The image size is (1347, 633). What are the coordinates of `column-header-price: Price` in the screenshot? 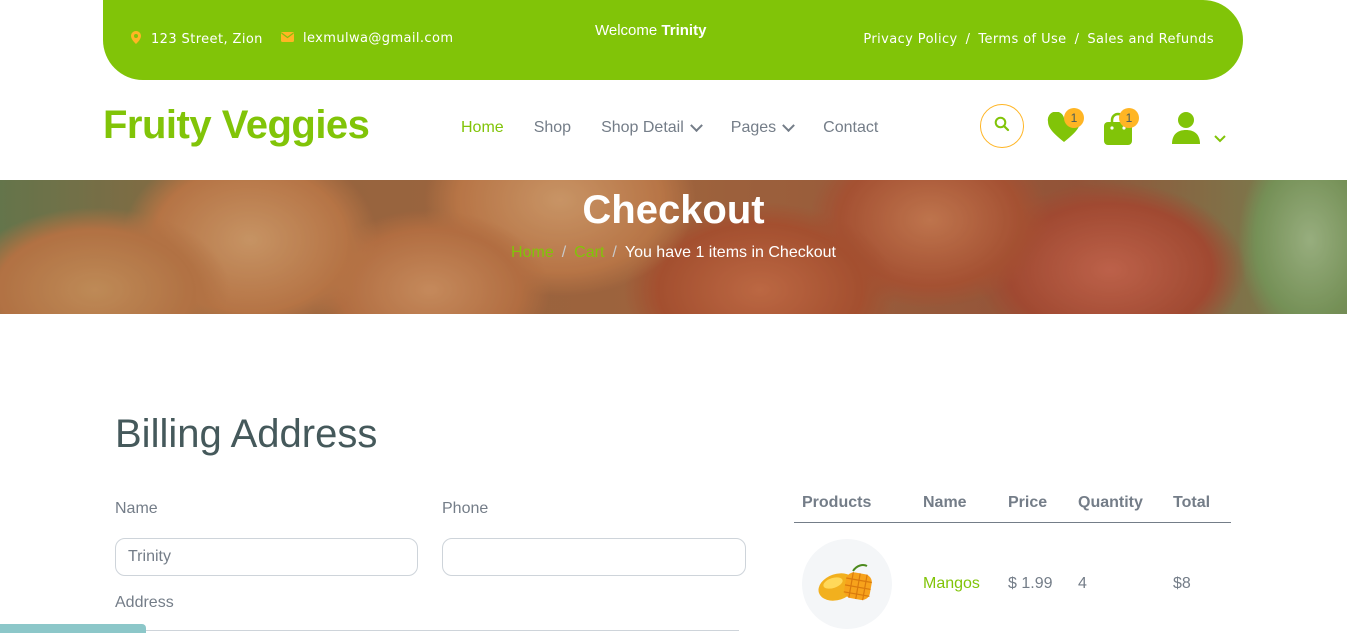 It's located at (1028, 502).